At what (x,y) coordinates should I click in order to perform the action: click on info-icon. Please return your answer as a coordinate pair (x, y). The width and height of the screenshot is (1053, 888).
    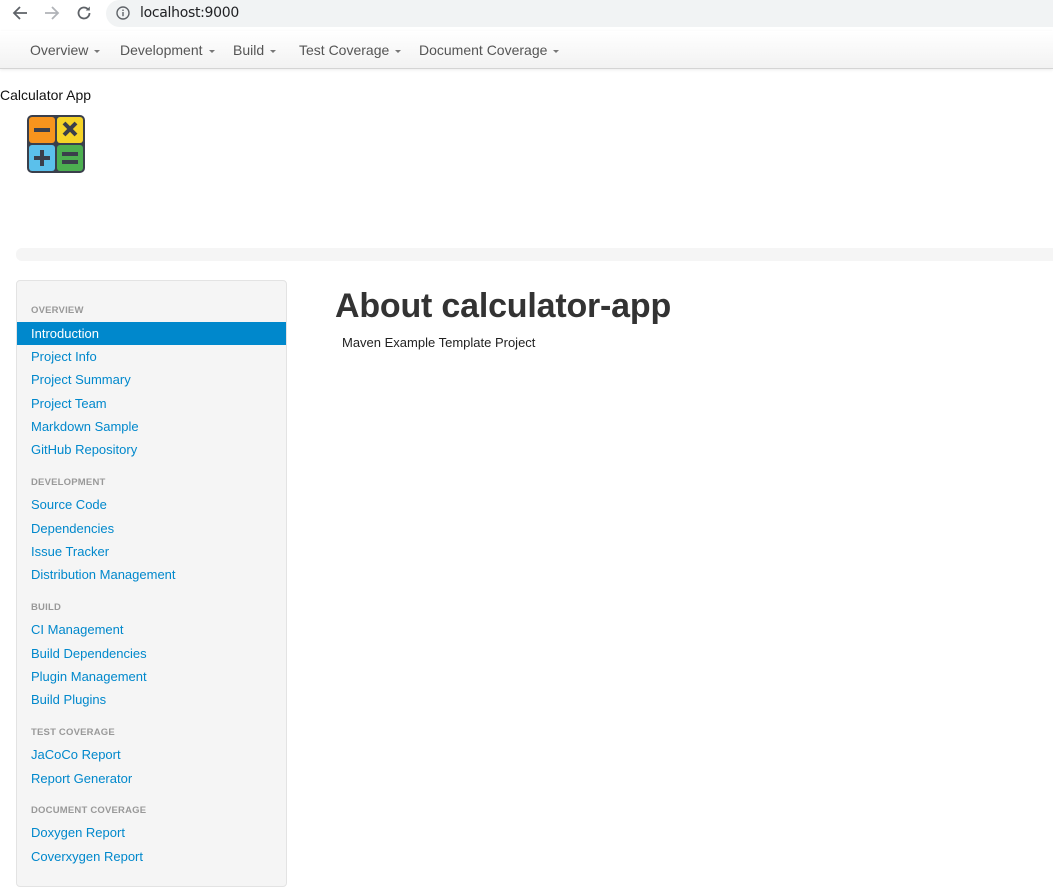
    Looking at the image, I should click on (123, 13).